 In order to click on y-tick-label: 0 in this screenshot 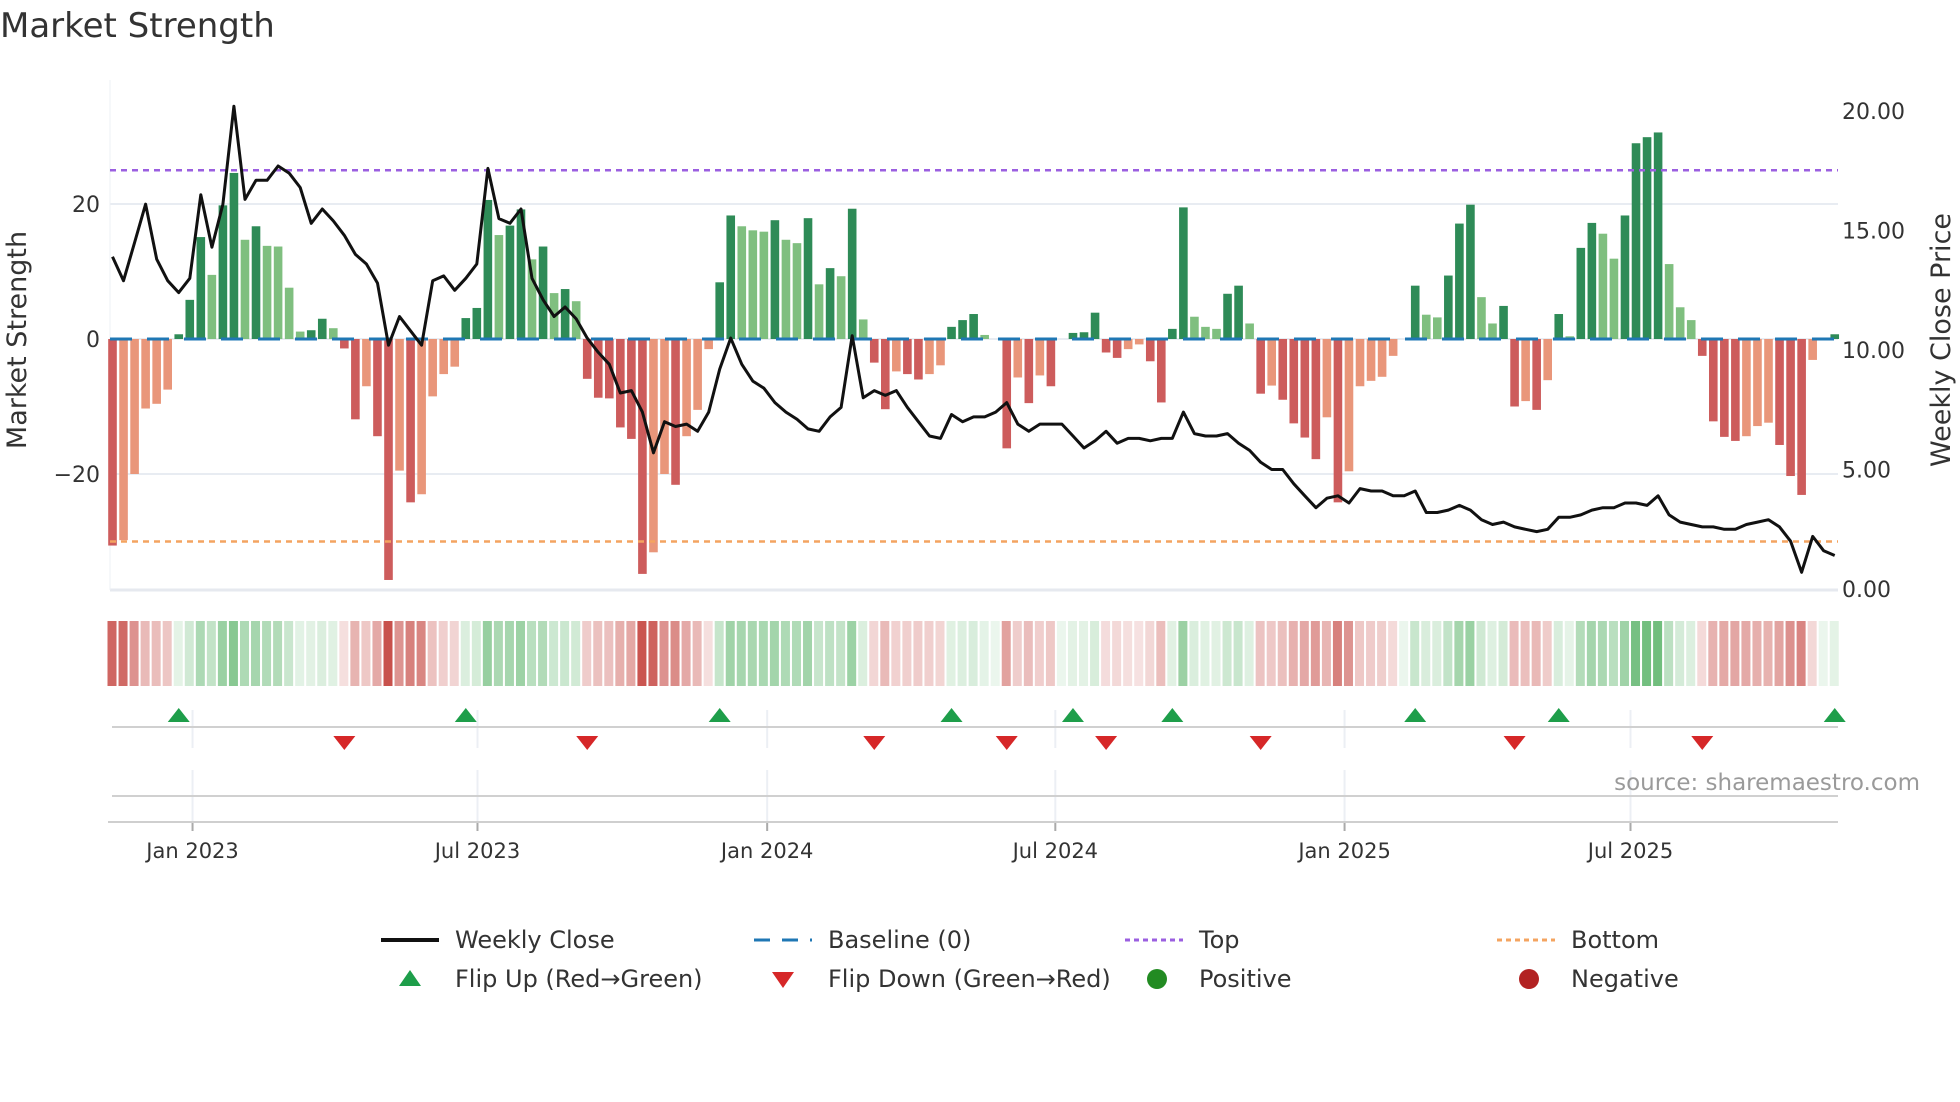, I will do `click(93, 340)`.